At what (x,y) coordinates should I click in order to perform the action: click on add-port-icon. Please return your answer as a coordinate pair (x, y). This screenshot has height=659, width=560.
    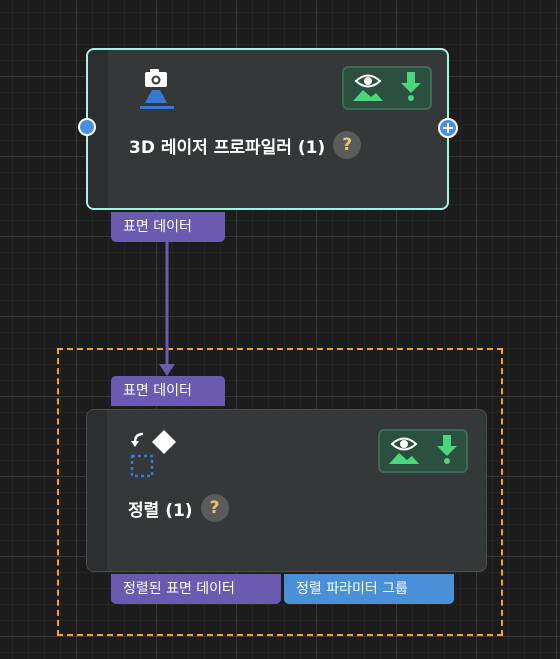
    Looking at the image, I should click on (448, 128).